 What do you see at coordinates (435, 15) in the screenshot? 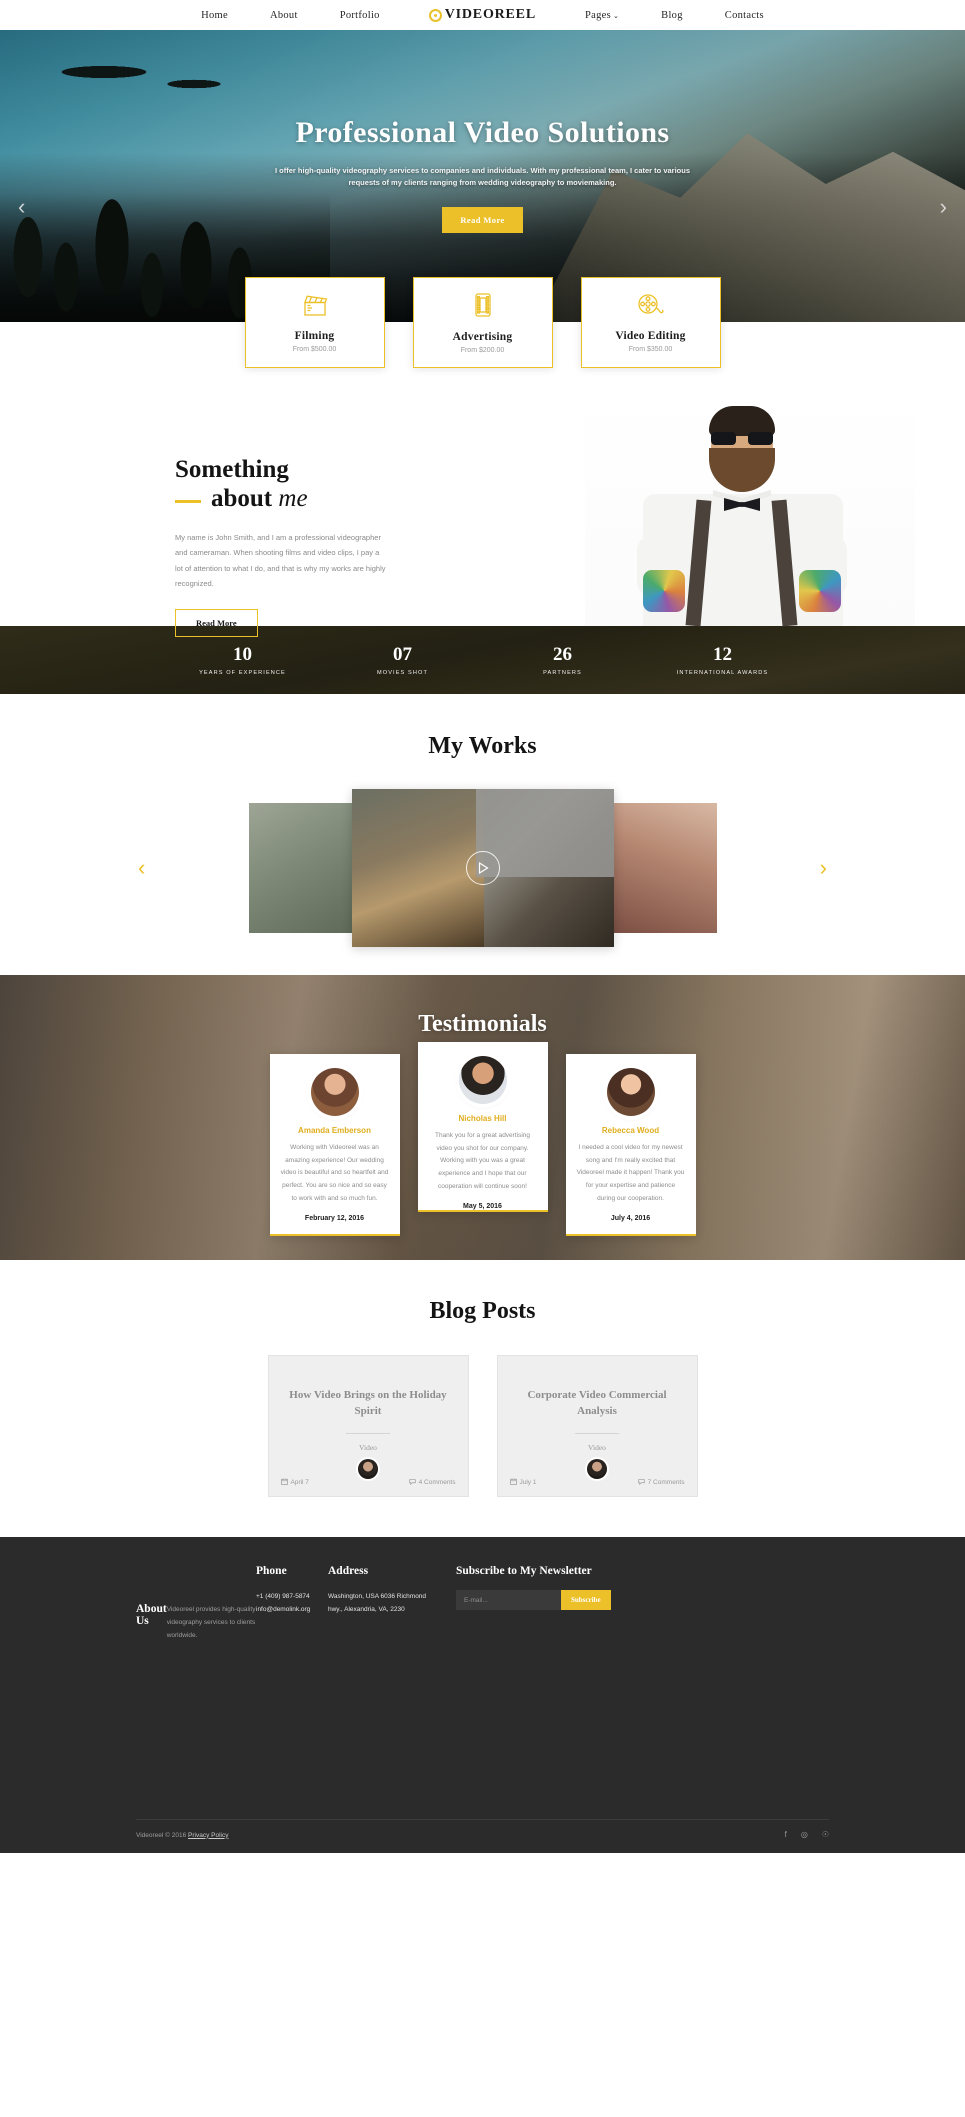
I see `film-reel-logo-icon` at bounding box center [435, 15].